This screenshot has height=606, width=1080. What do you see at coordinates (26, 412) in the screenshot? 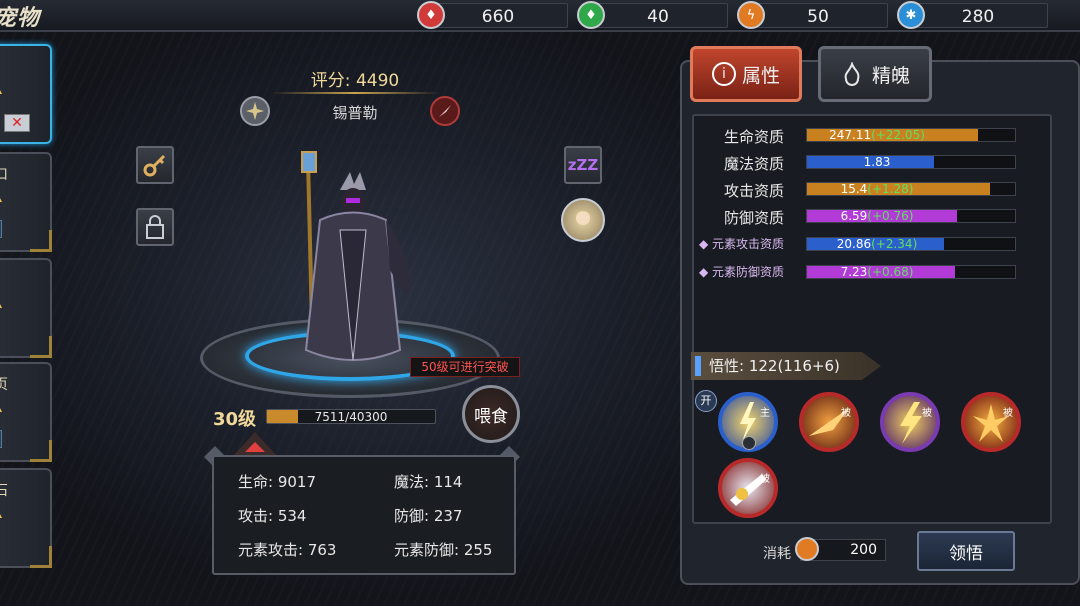
I see `pet-slot-4: 页` at bounding box center [26, 412].